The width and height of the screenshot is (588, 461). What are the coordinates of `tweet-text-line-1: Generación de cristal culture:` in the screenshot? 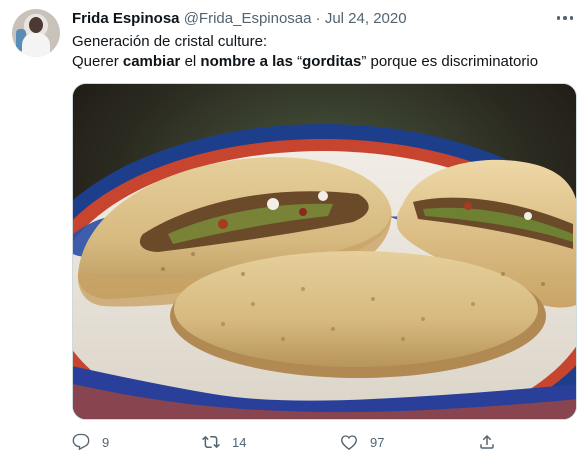 It's located at (170, 41).